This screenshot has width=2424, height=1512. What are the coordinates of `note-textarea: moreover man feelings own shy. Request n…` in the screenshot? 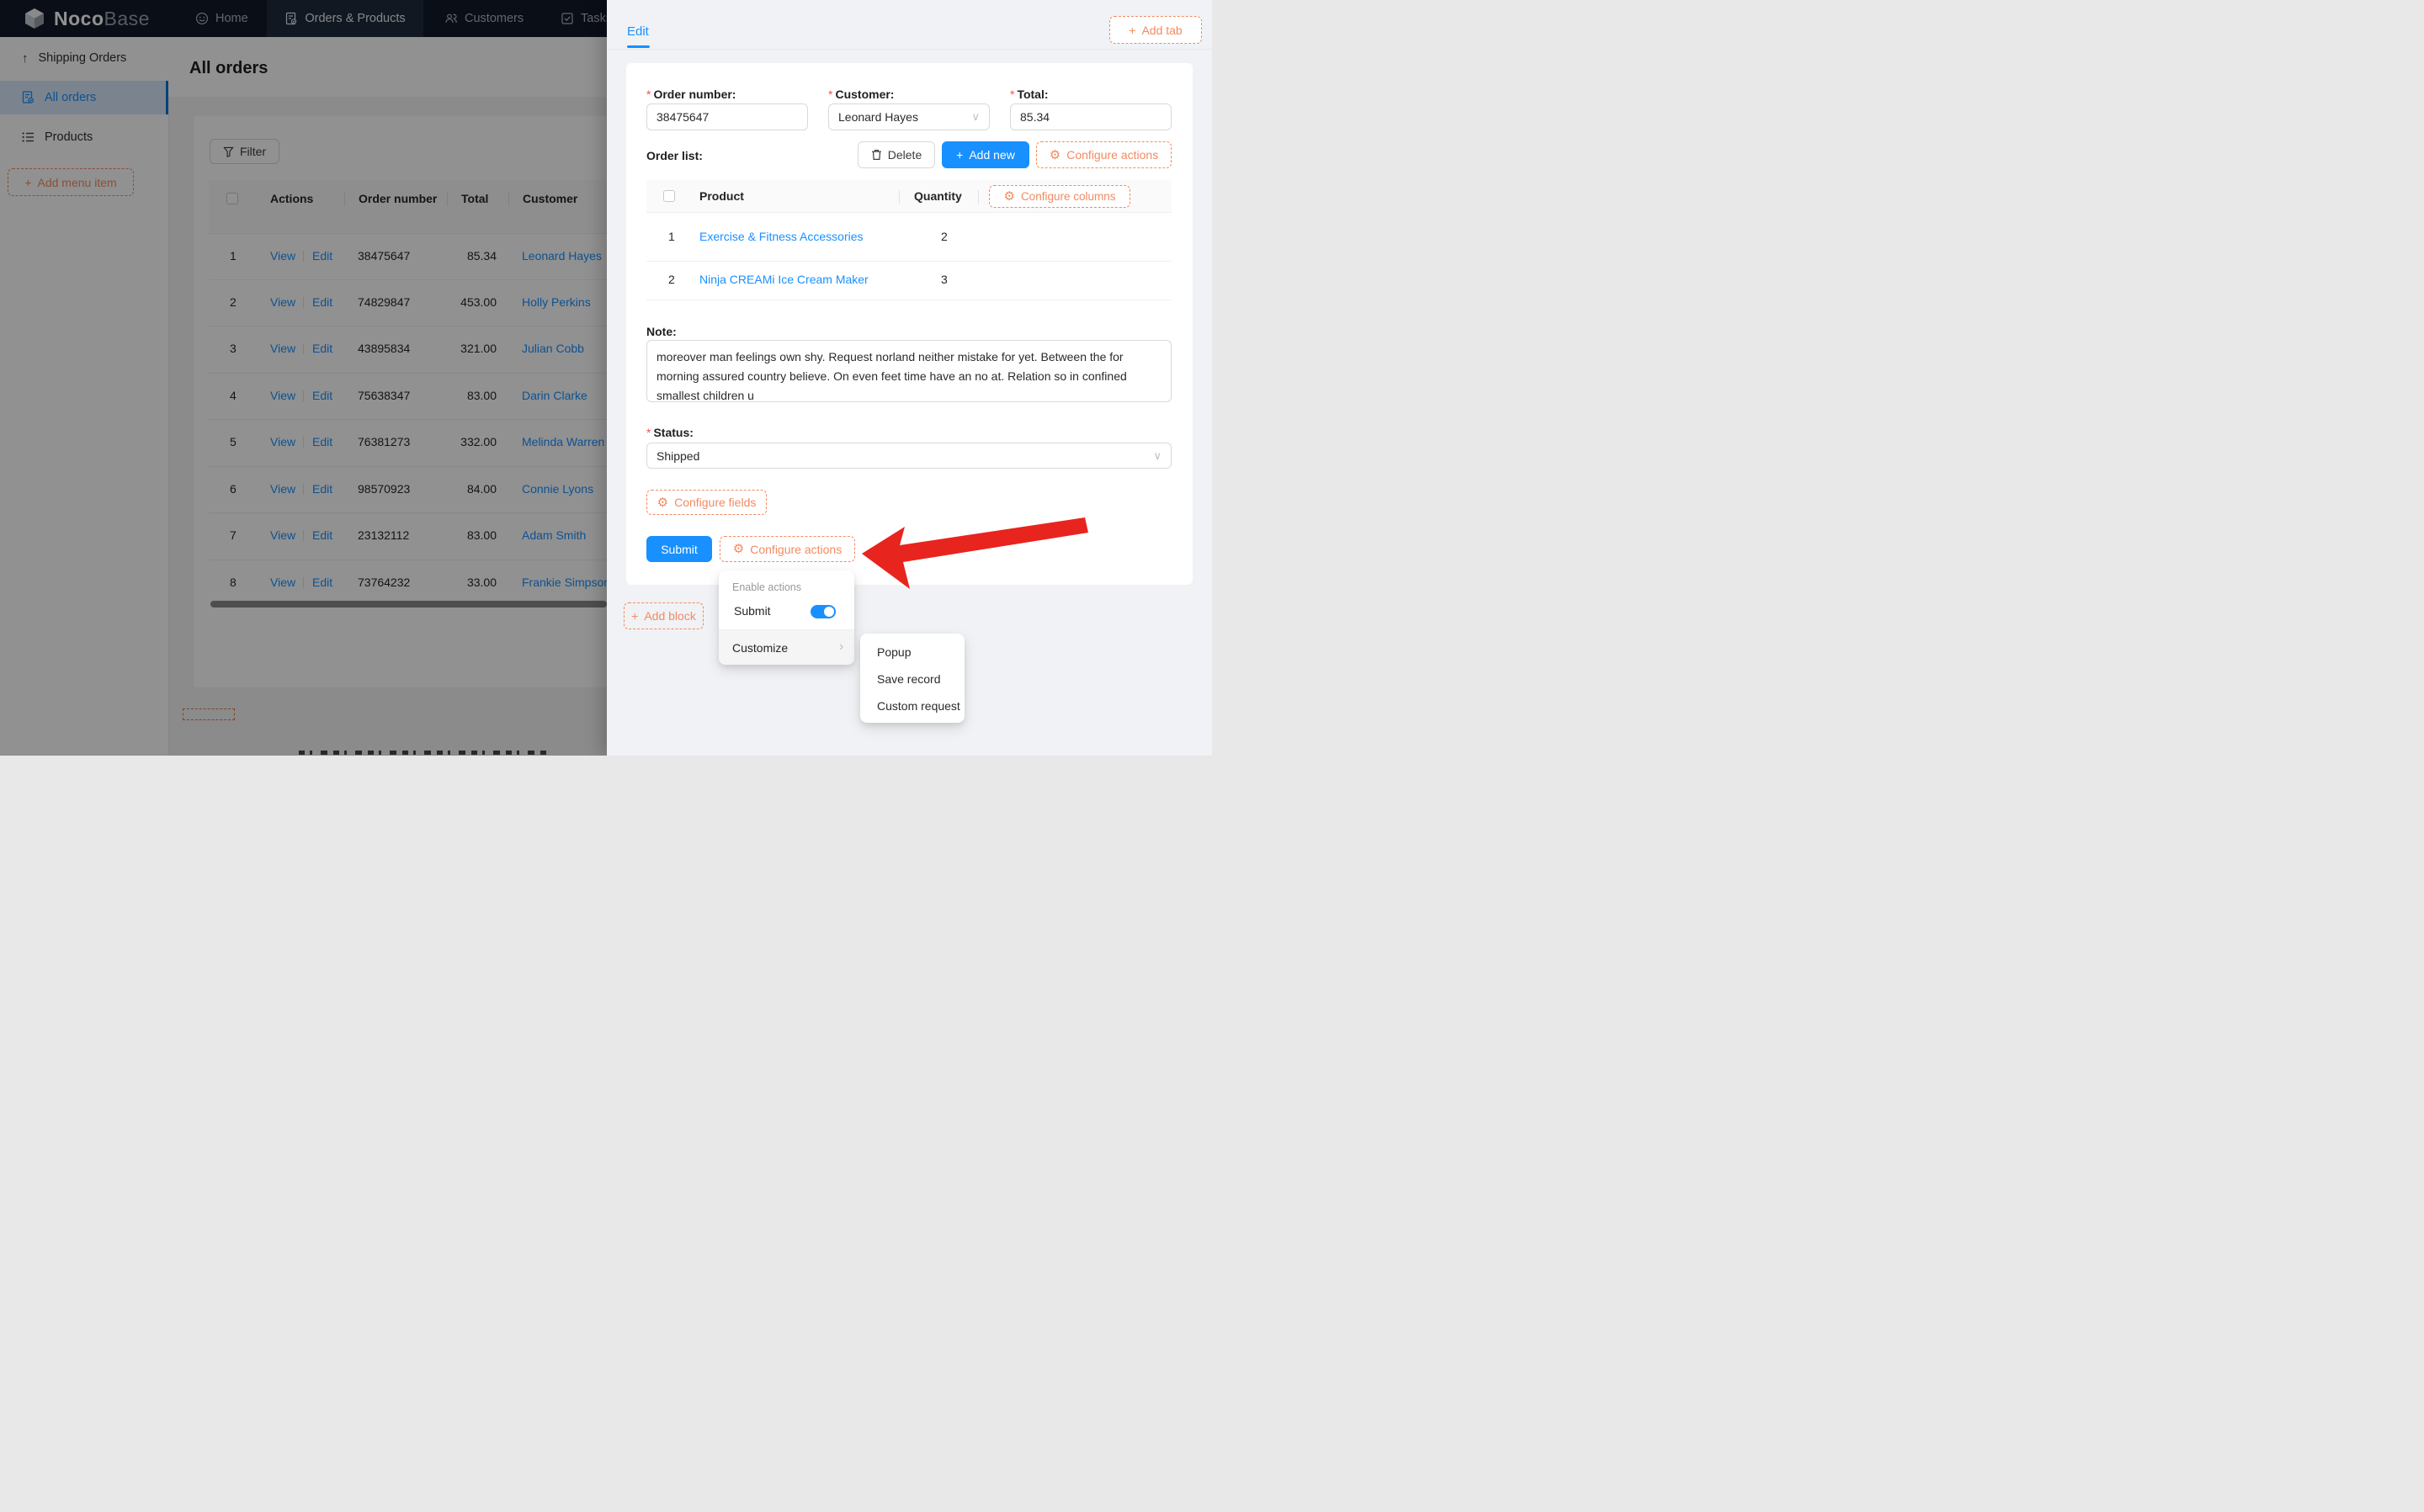 It's located at (909, 371).